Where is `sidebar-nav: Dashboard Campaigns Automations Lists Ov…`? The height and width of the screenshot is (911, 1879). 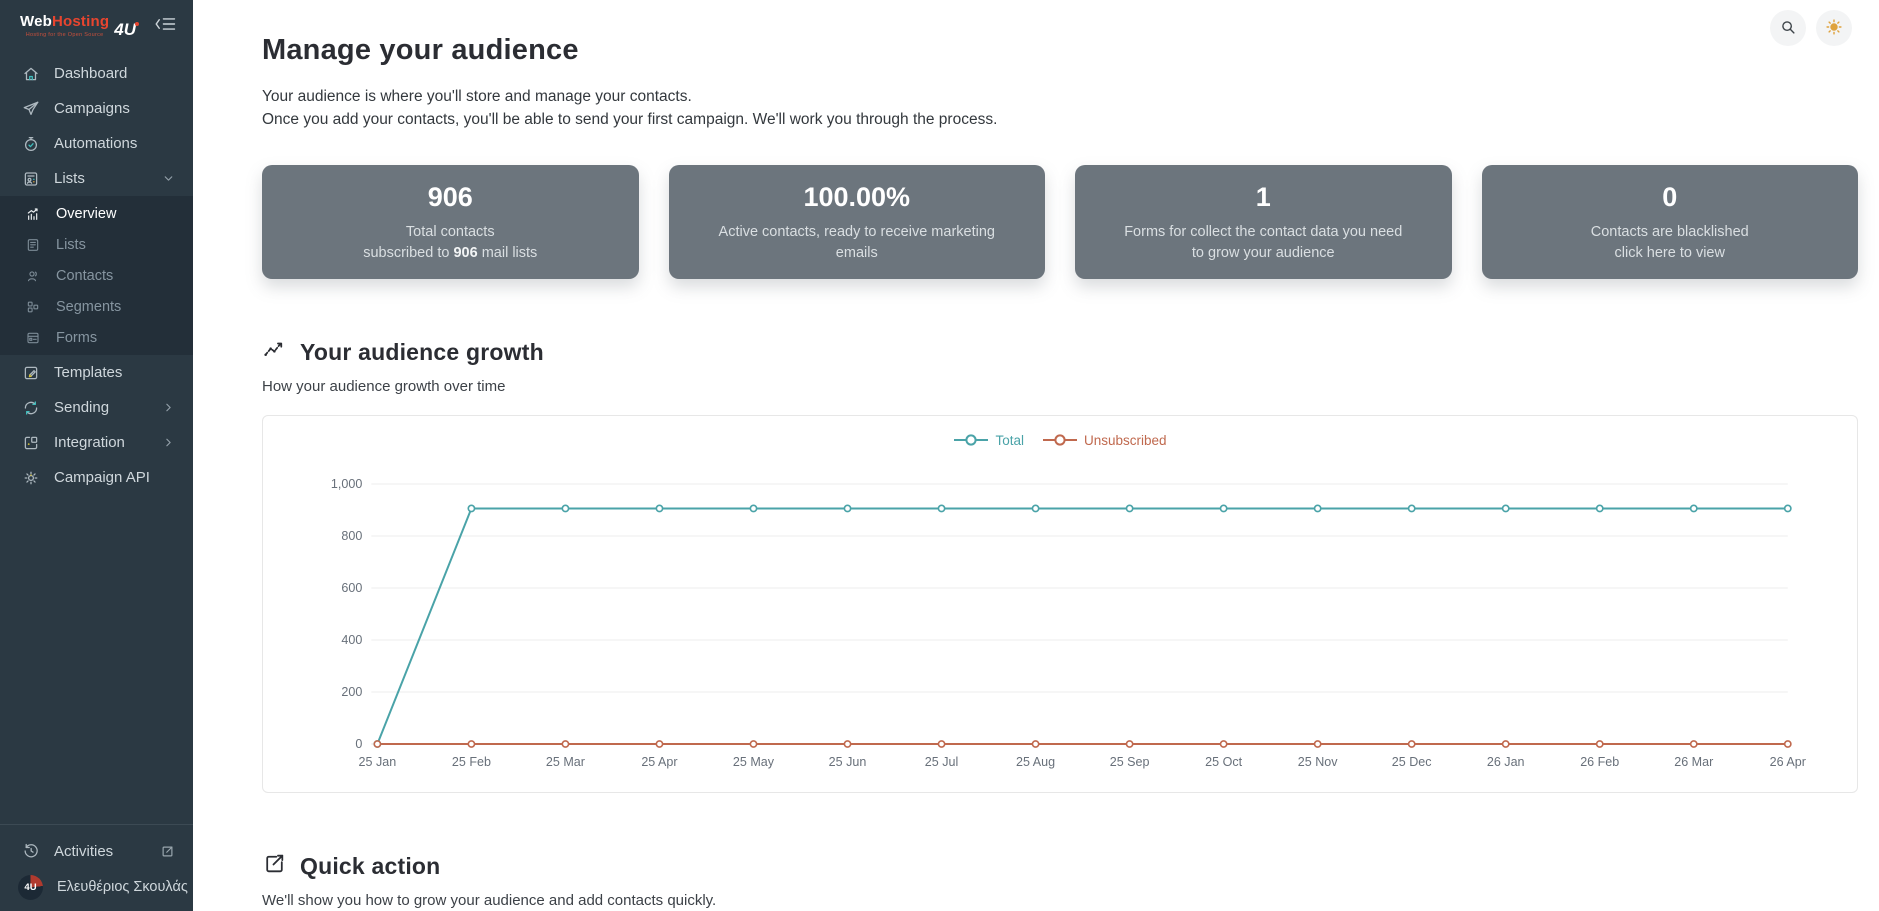 sidebar-nav: Dashboard Campaigns Automations Lists Ov… is located at coordinates (96, 440).